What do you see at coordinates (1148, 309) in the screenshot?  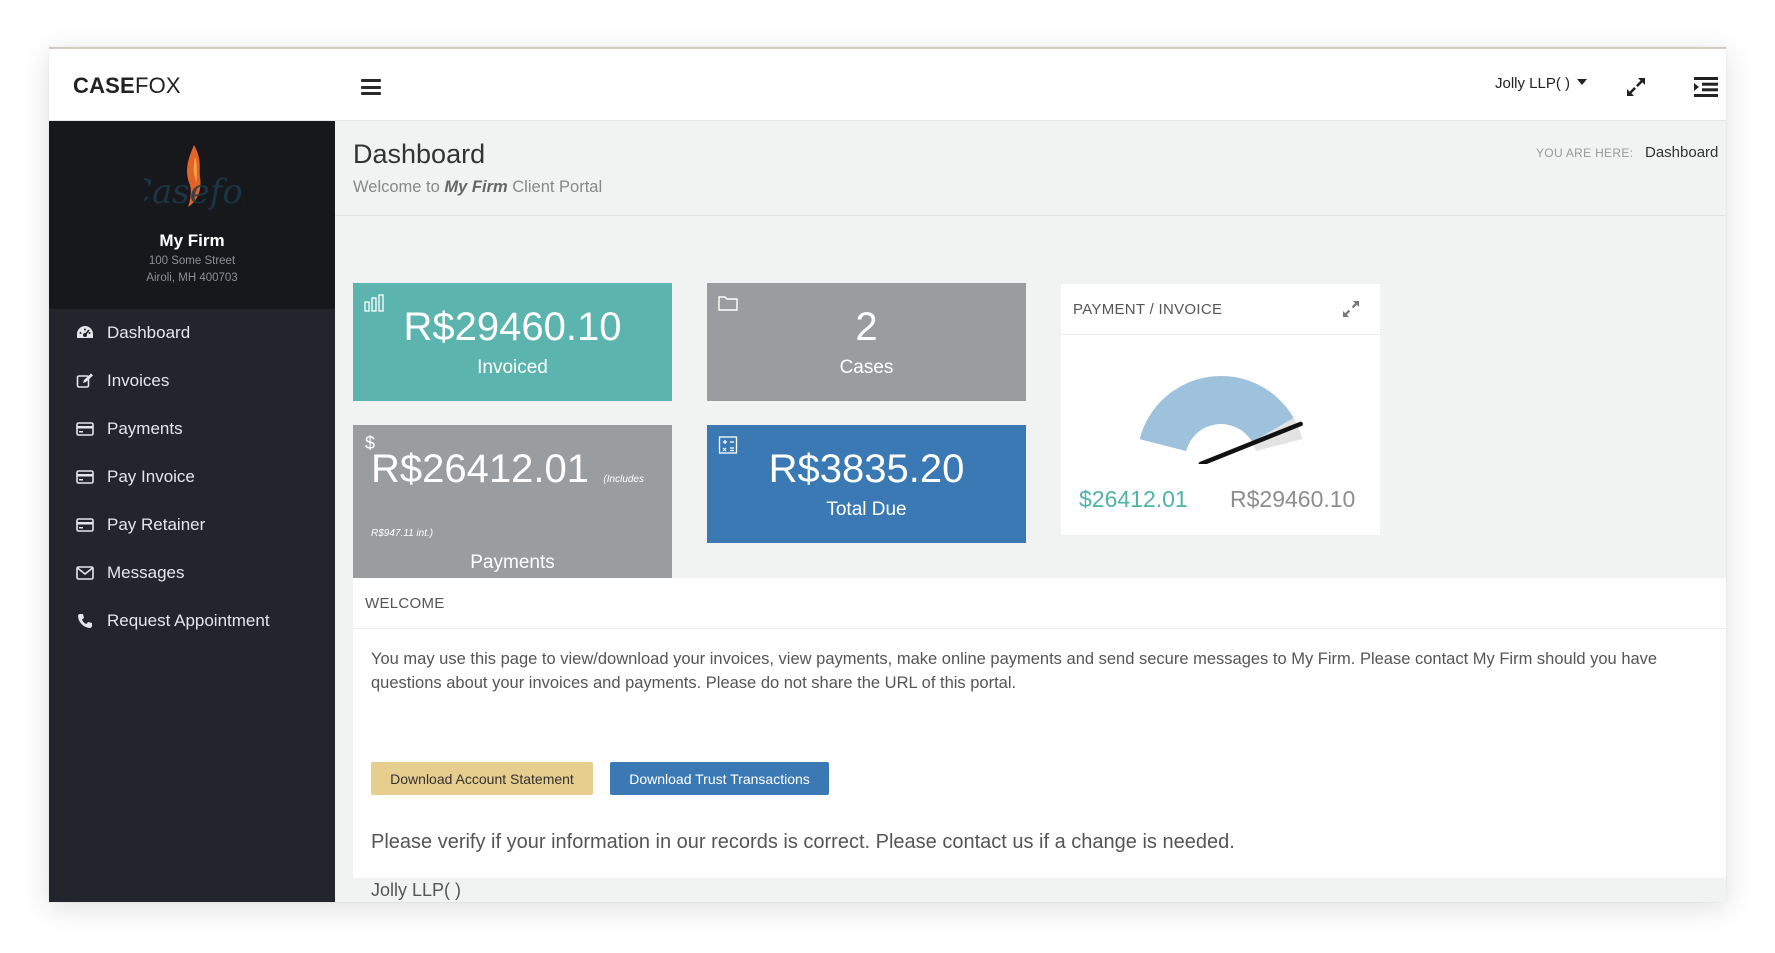 I see `gauge-title: PAYMENT / INVOICE` at bounding box center [1148, 309].